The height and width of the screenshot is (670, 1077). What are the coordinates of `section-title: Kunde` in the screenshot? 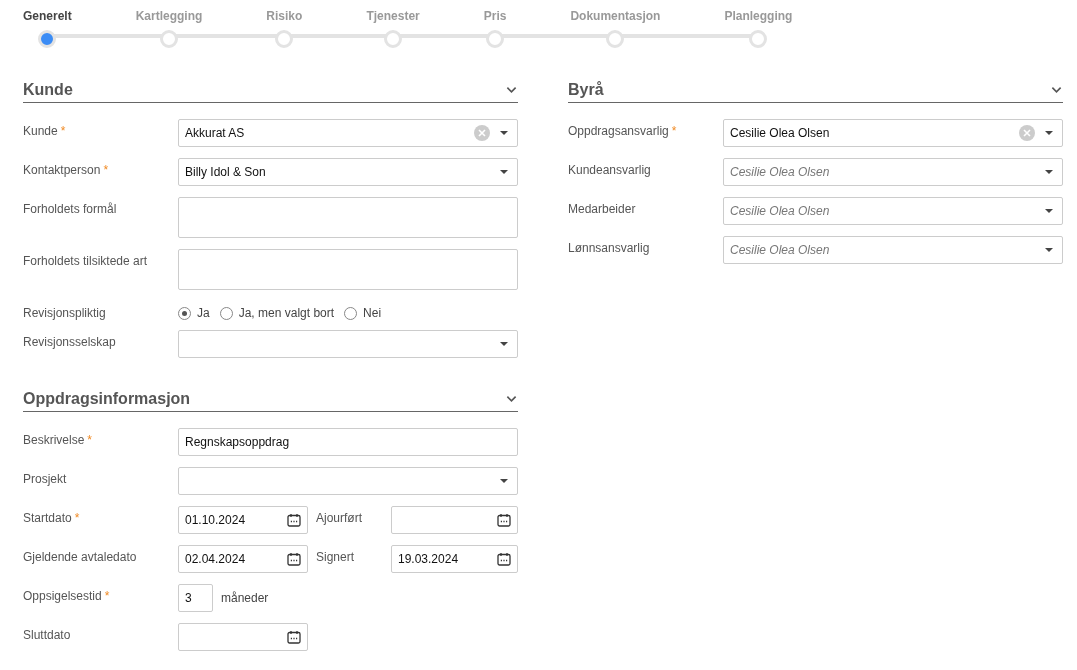 It's located at (48, 89).